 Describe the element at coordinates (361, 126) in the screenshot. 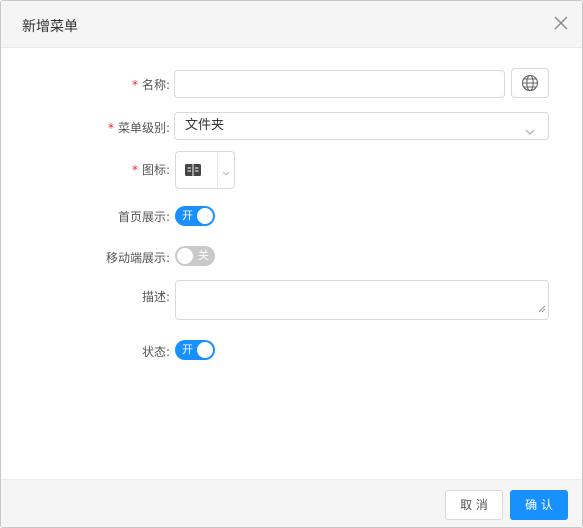

I see `menu-level-select: 文件夹` at that location.